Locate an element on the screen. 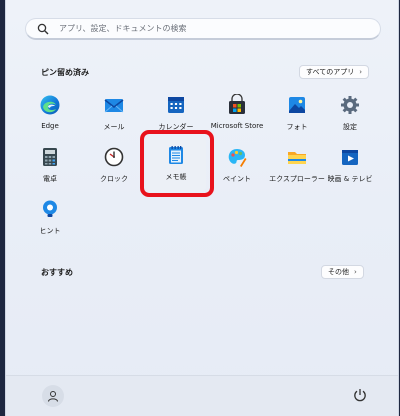  app-microsoft-store: Microsoft Store is located at coordinates (237, 116).